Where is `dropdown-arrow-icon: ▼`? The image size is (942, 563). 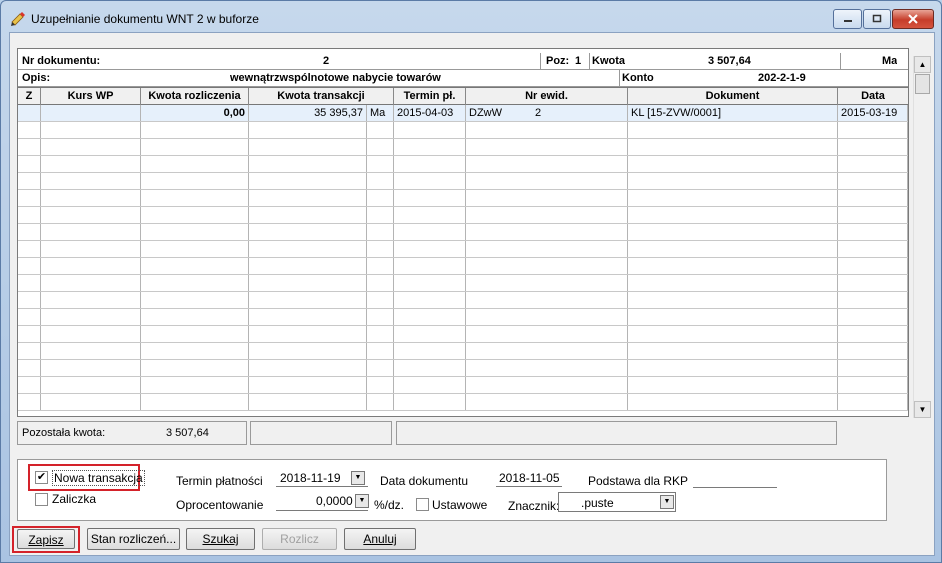 dropdown-arrow-icon: ▼ is located at coordinates (667, 502).